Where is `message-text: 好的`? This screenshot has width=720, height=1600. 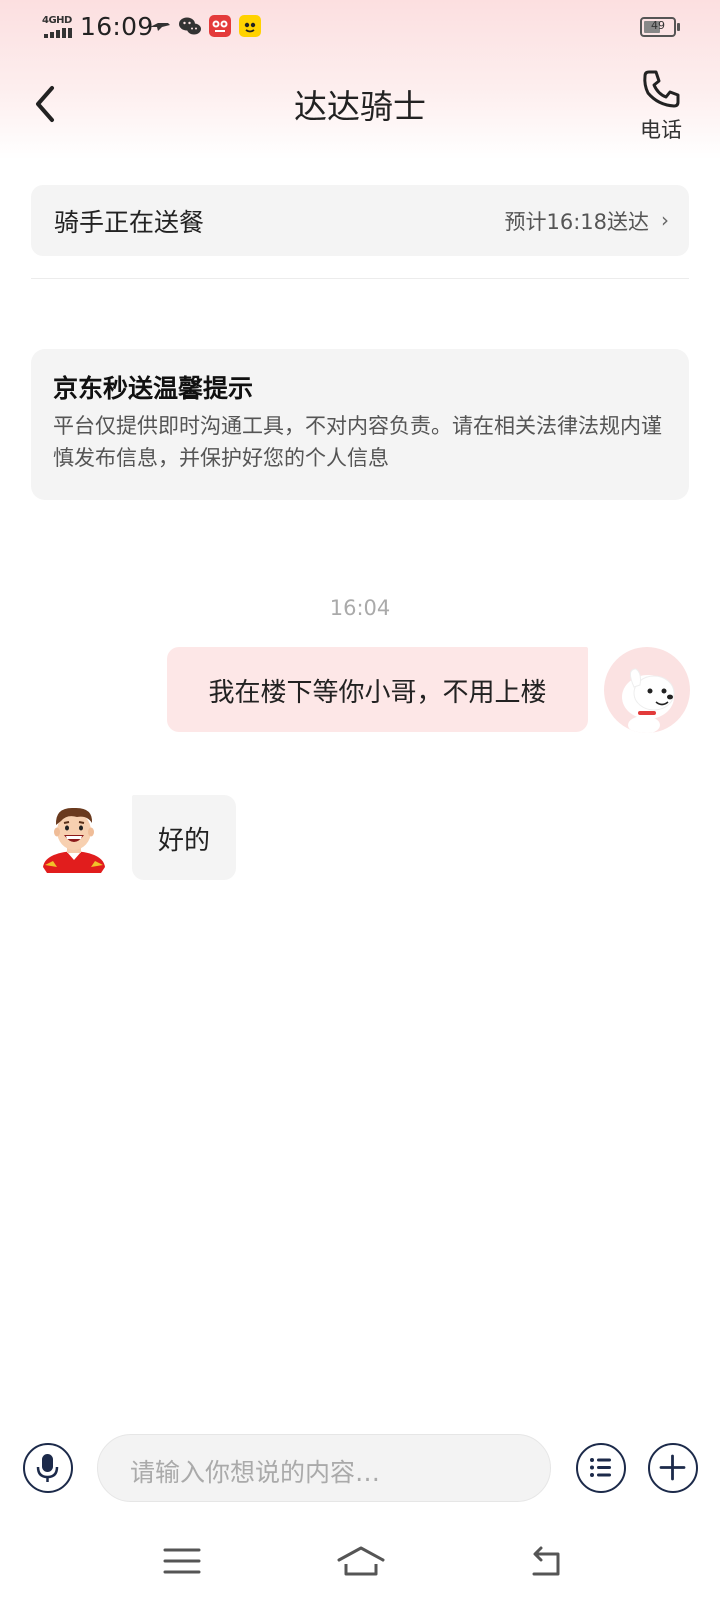
message-text: 好的 is located at coordinates (183, 841).